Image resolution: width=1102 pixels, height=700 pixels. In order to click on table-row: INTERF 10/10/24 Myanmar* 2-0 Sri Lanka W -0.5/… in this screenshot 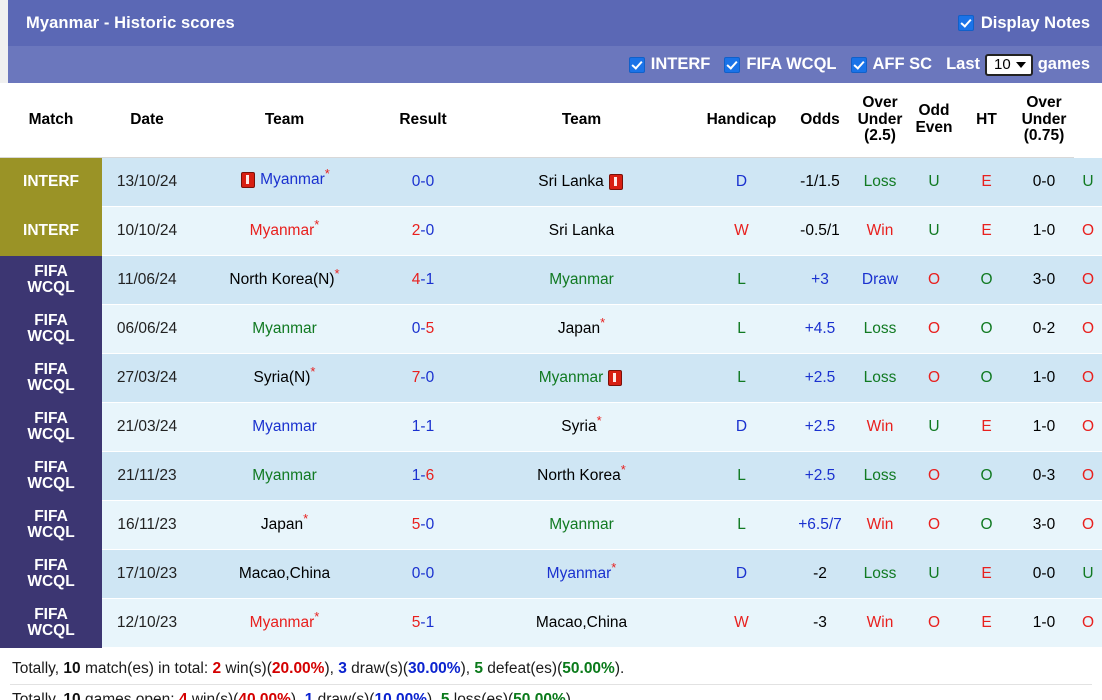, I will do `click(551, 231)`.